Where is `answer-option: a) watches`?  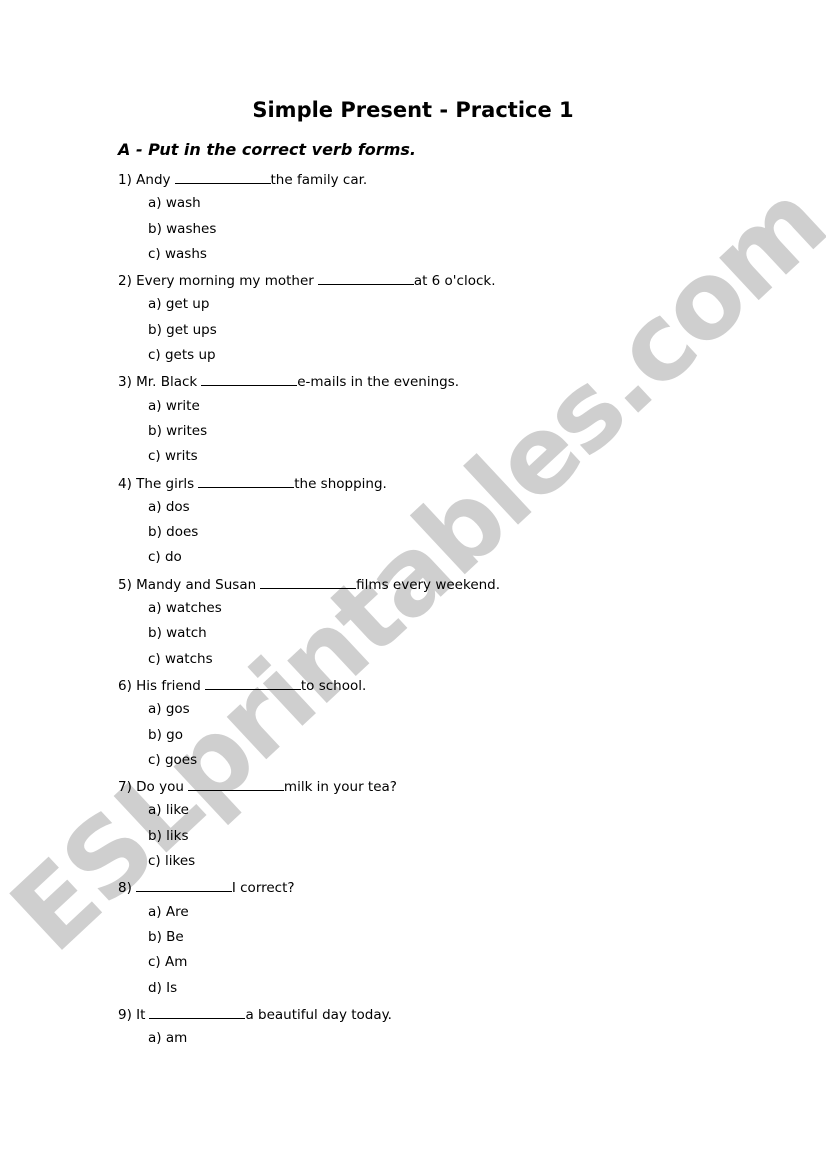 answer-option: a) watches is located at coordinates (309, 612).